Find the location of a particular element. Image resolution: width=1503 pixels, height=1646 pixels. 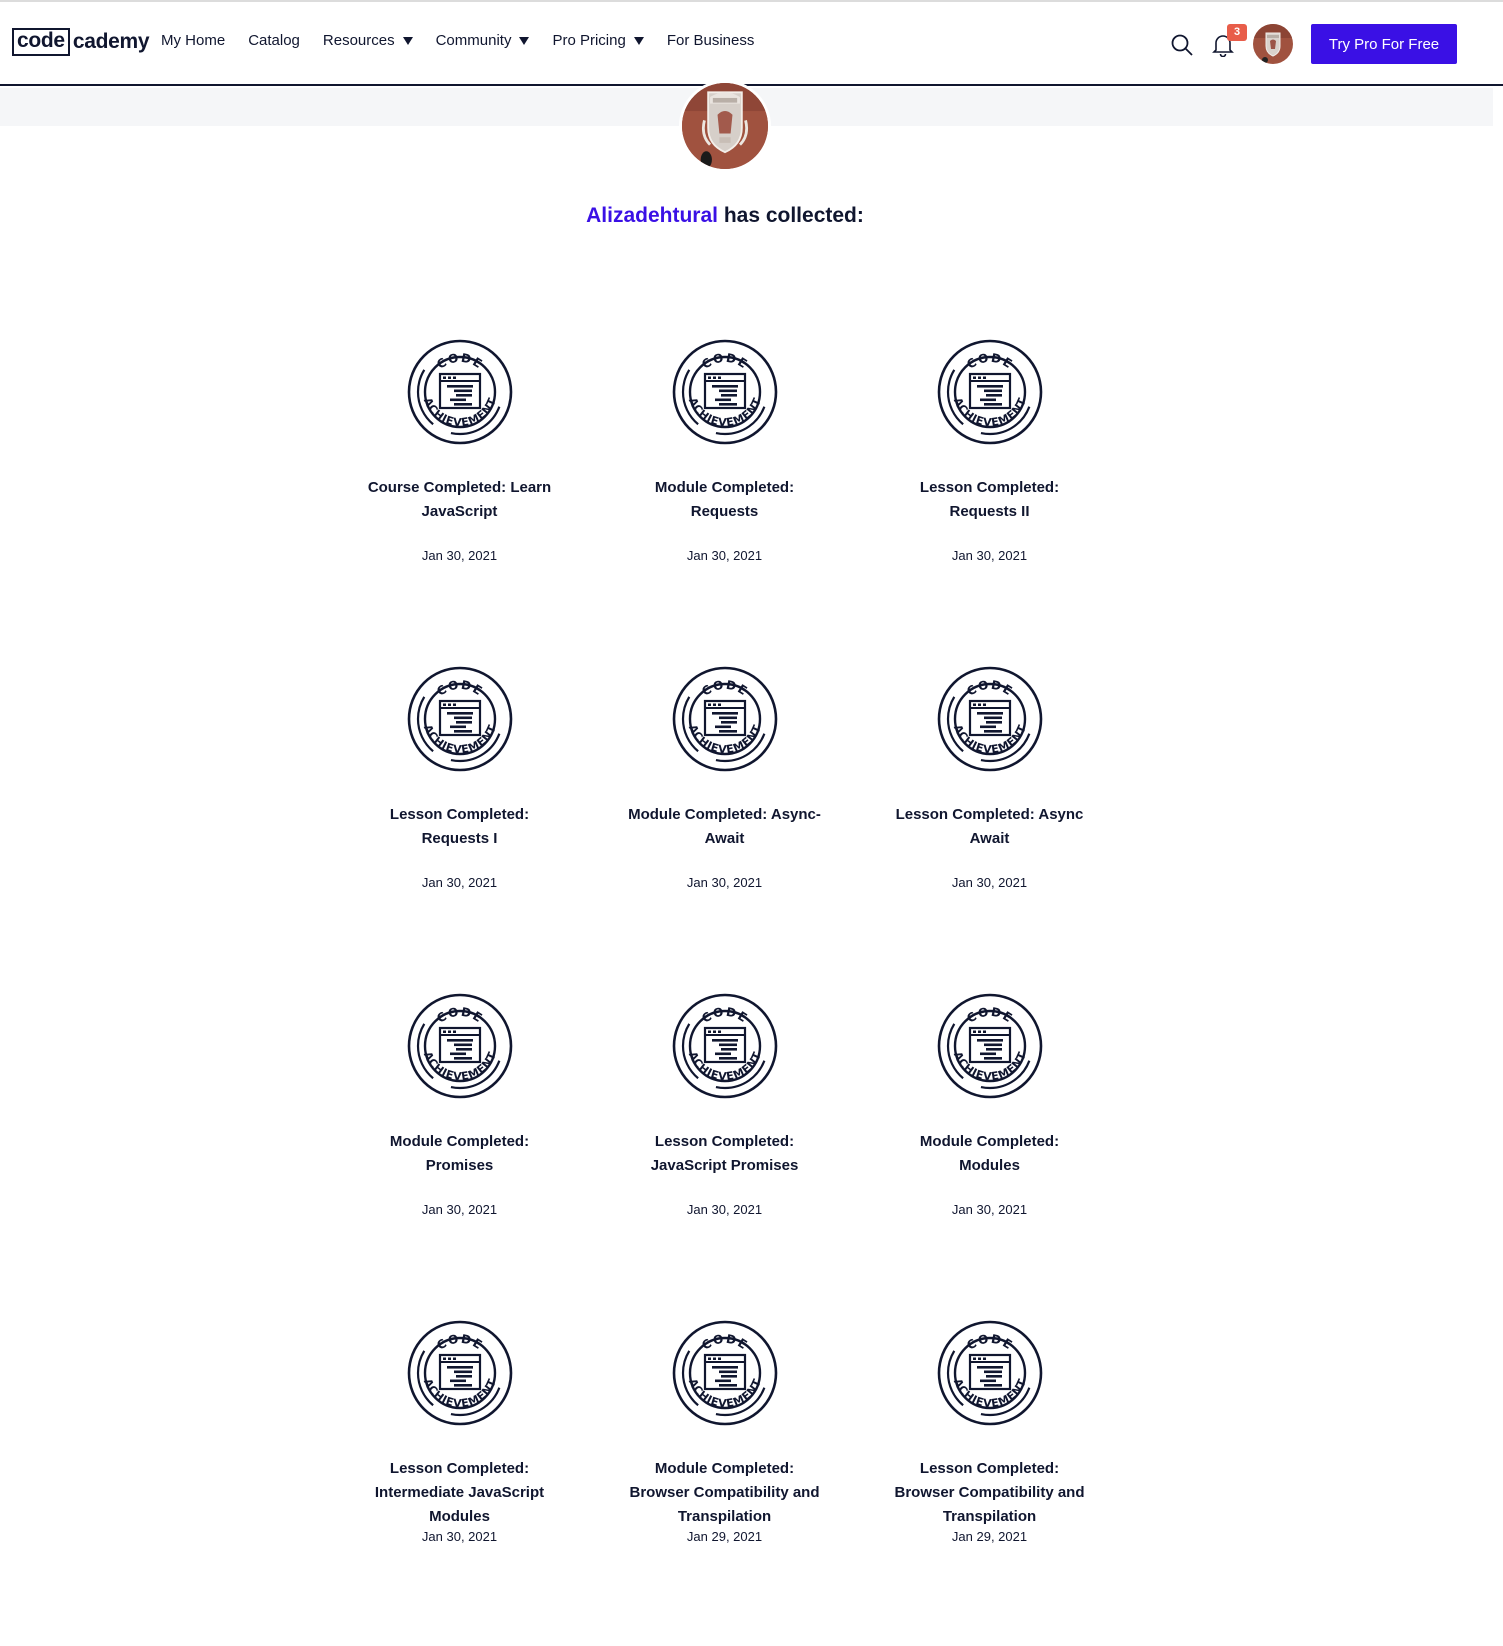

collected-heading-suffix: has collected: is located at coordinates (790, 215).